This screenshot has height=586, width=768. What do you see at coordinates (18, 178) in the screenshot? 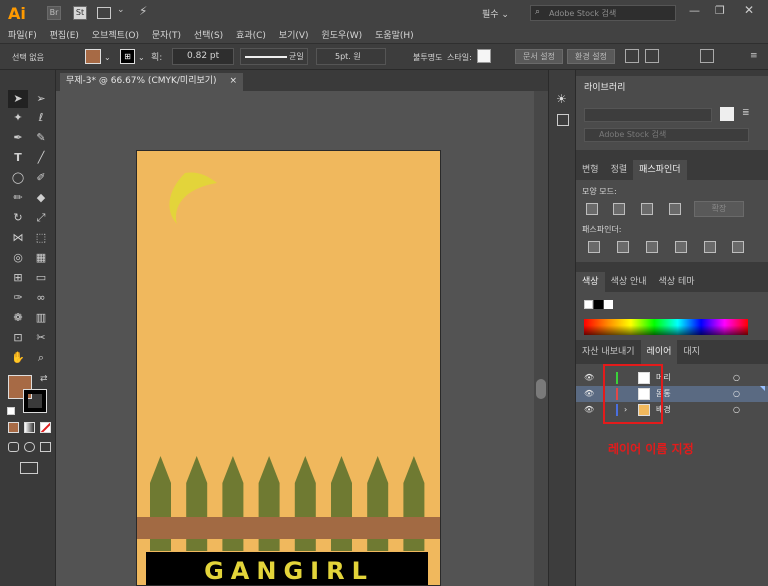
I see `ellipse-tool-icon: ◯` at bounding box center [18, 178].